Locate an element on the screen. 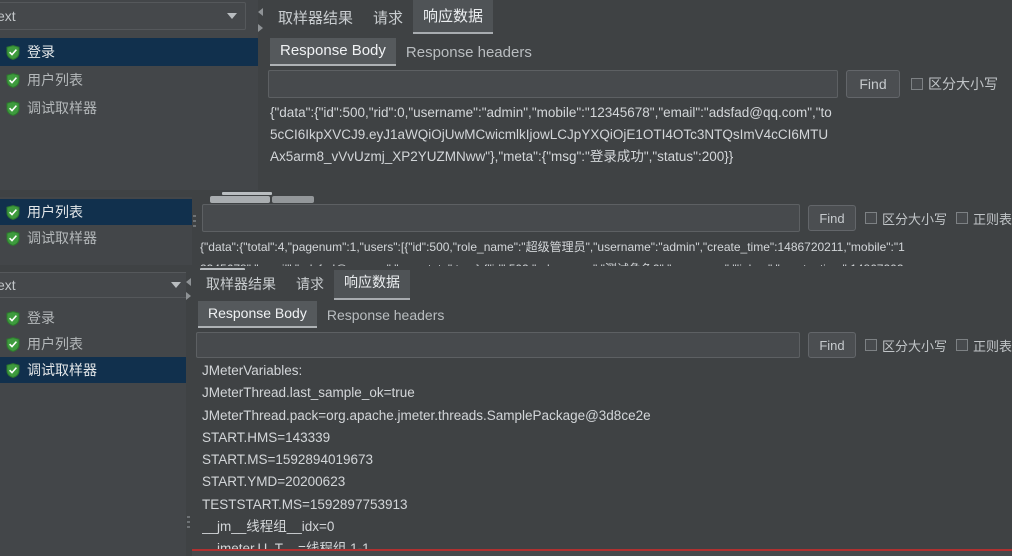  top-tree-list: 登录 用户列表 调试取样器 is located at coordinates (129, 80).